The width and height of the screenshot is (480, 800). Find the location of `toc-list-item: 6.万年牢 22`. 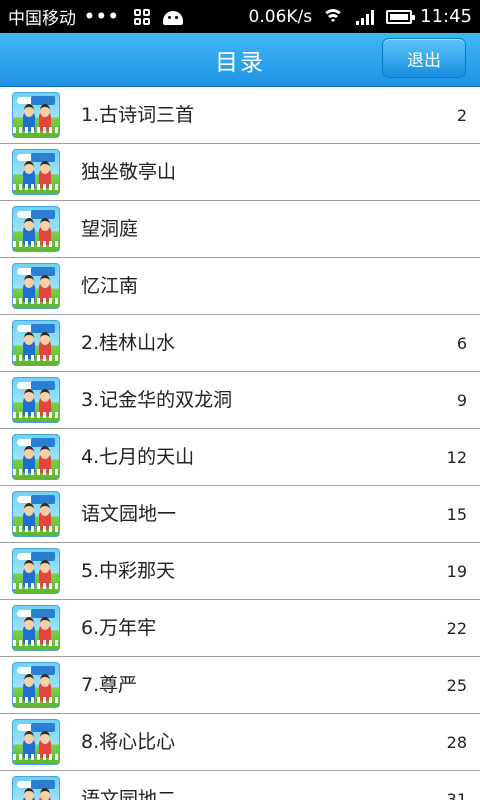

toc-list-item: 6.万年牢 22 is located at coordinates (240, 628).